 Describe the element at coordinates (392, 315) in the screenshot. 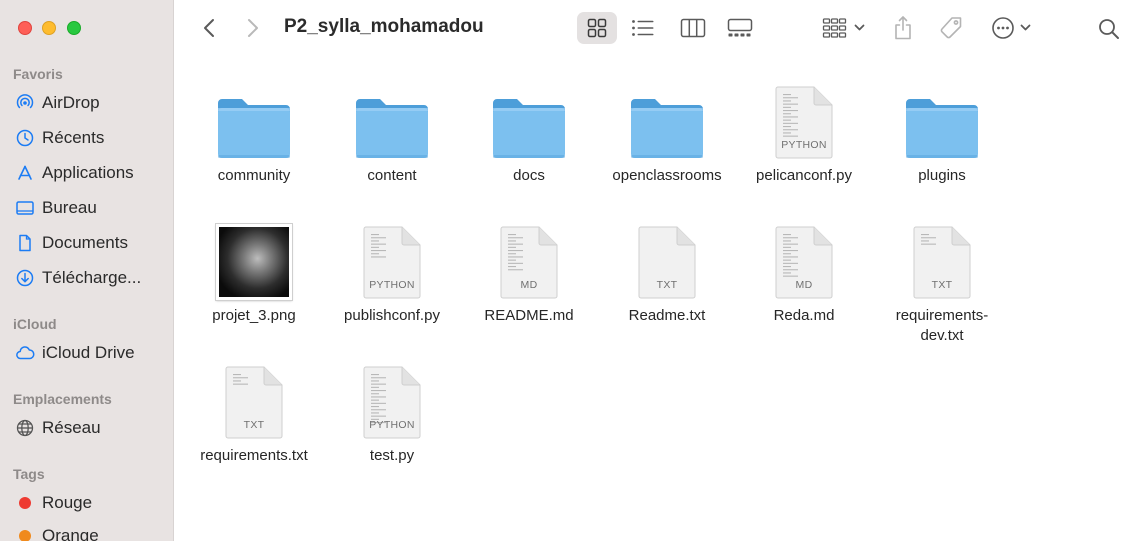

I see `file-name: publishconf.py` at that location.